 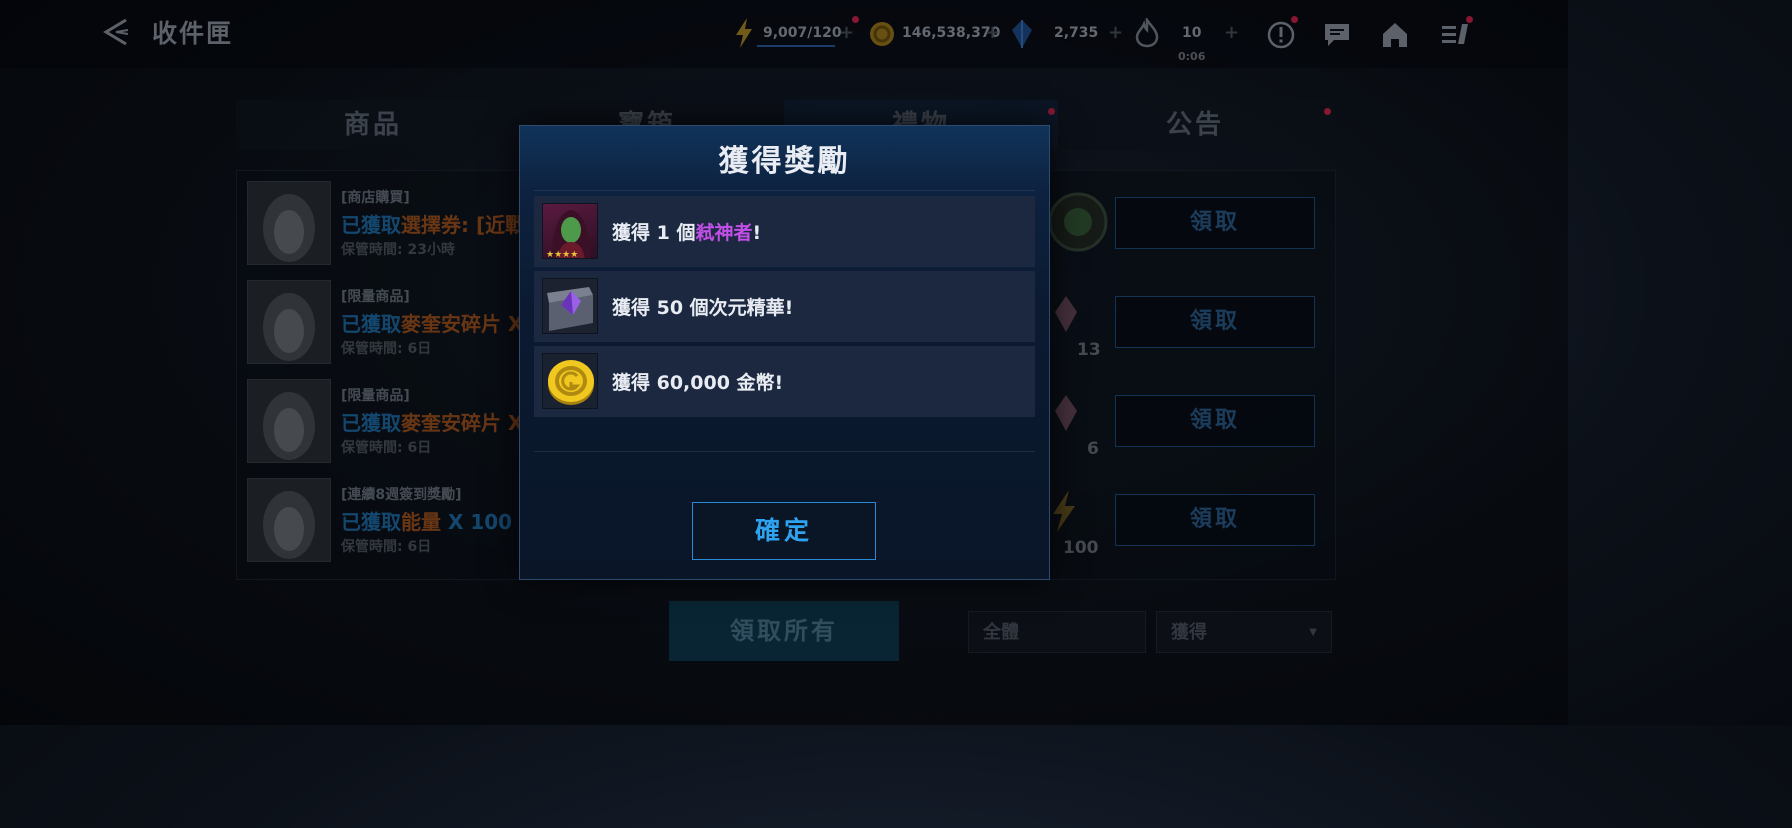 I want to click on gold-coin-icon, so click(x=570, y=381).